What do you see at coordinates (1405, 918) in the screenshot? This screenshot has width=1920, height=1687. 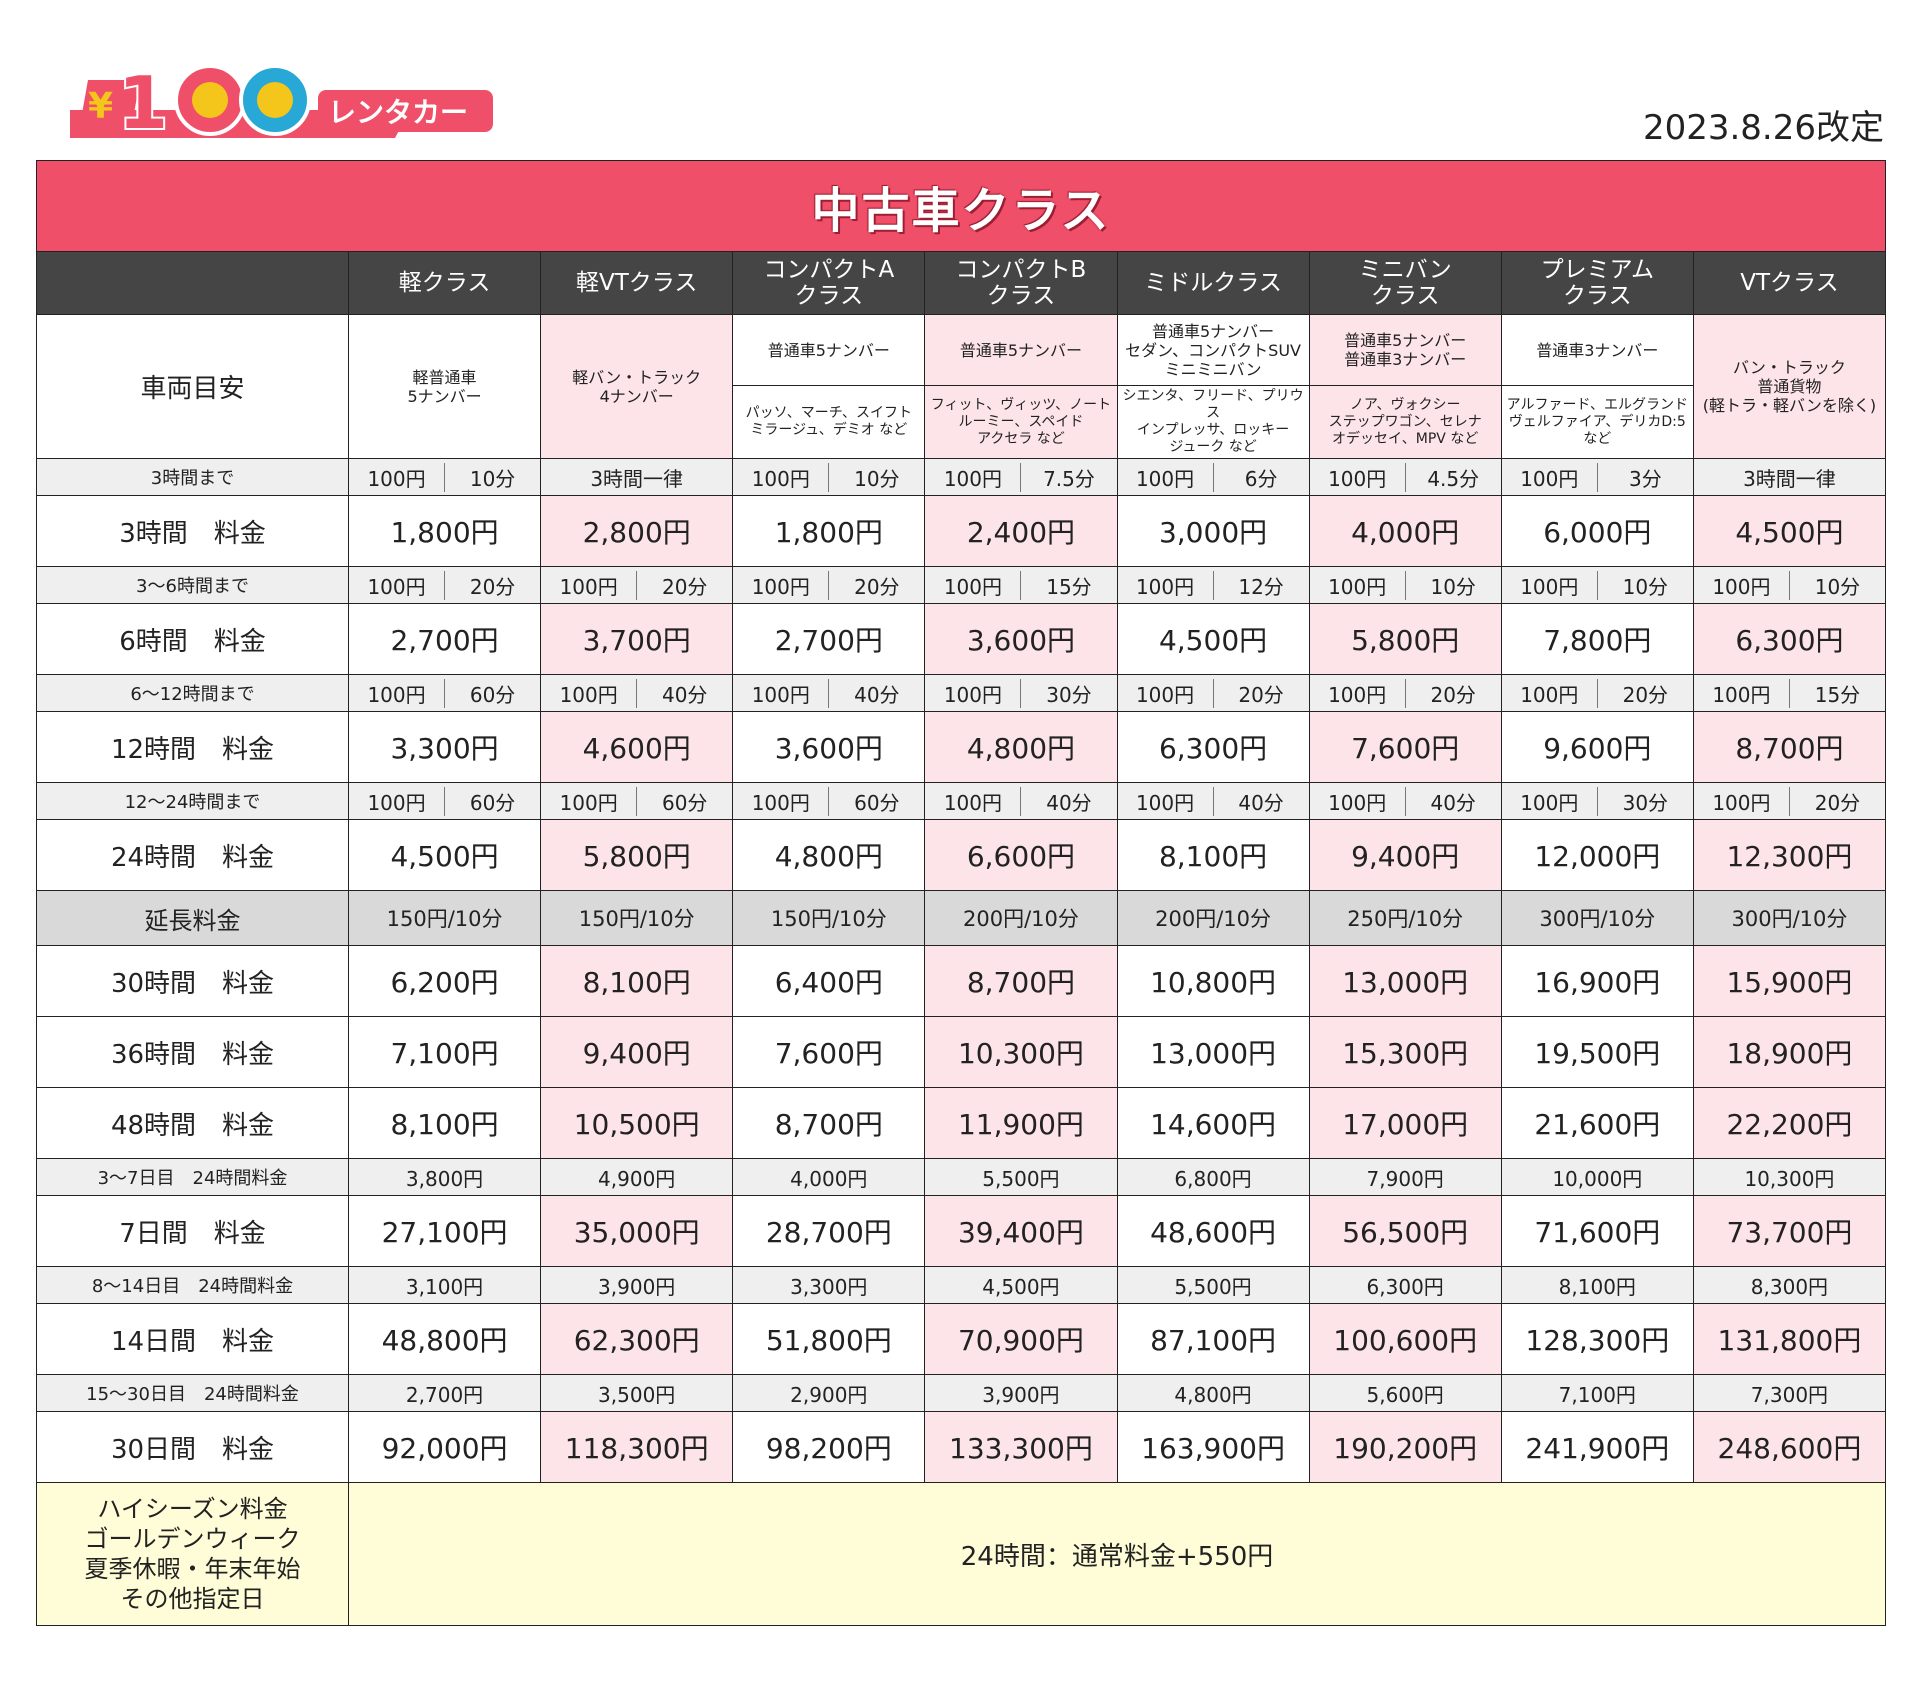 I see `extension-rate-cell: 250円/10分` at bounding box center [1405, 918].